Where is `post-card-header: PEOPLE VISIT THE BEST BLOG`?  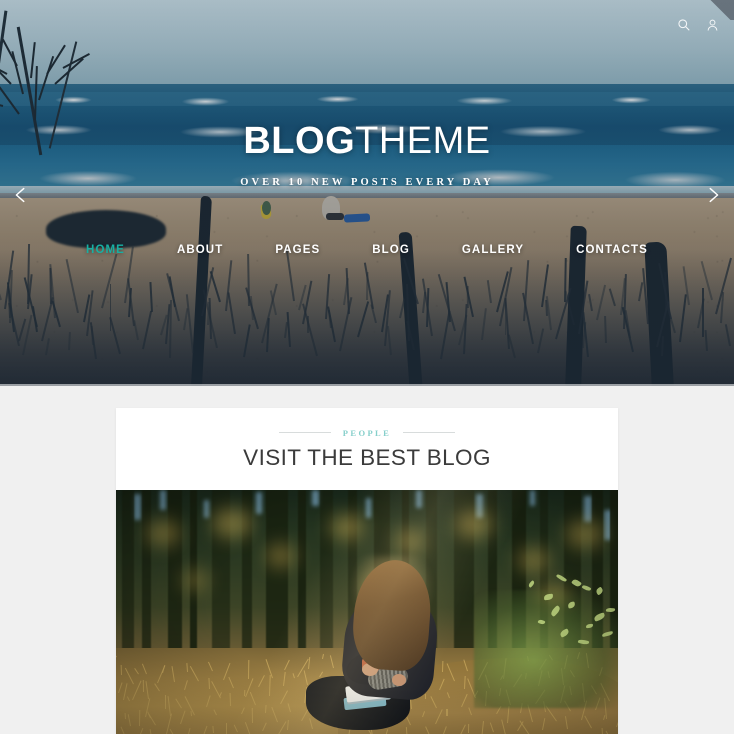
post-card-header: PEOPLE VISIT THE BEST BLOG is located at coordinates (367, 449).